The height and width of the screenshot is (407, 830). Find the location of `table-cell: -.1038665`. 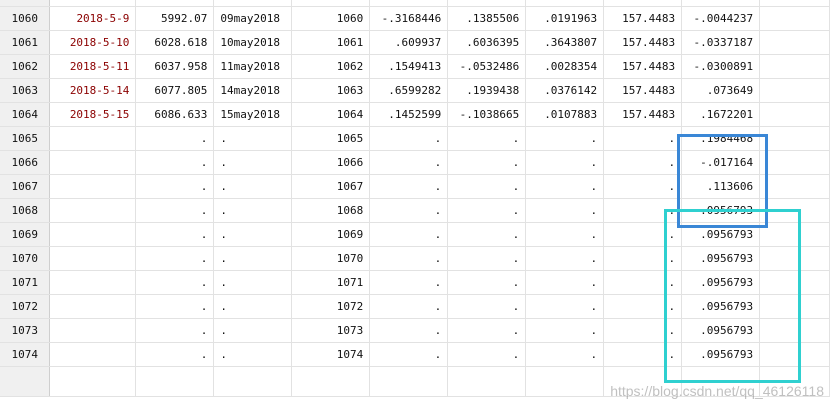

table-cell: -.1038665 is located at coordinates (487, 114).